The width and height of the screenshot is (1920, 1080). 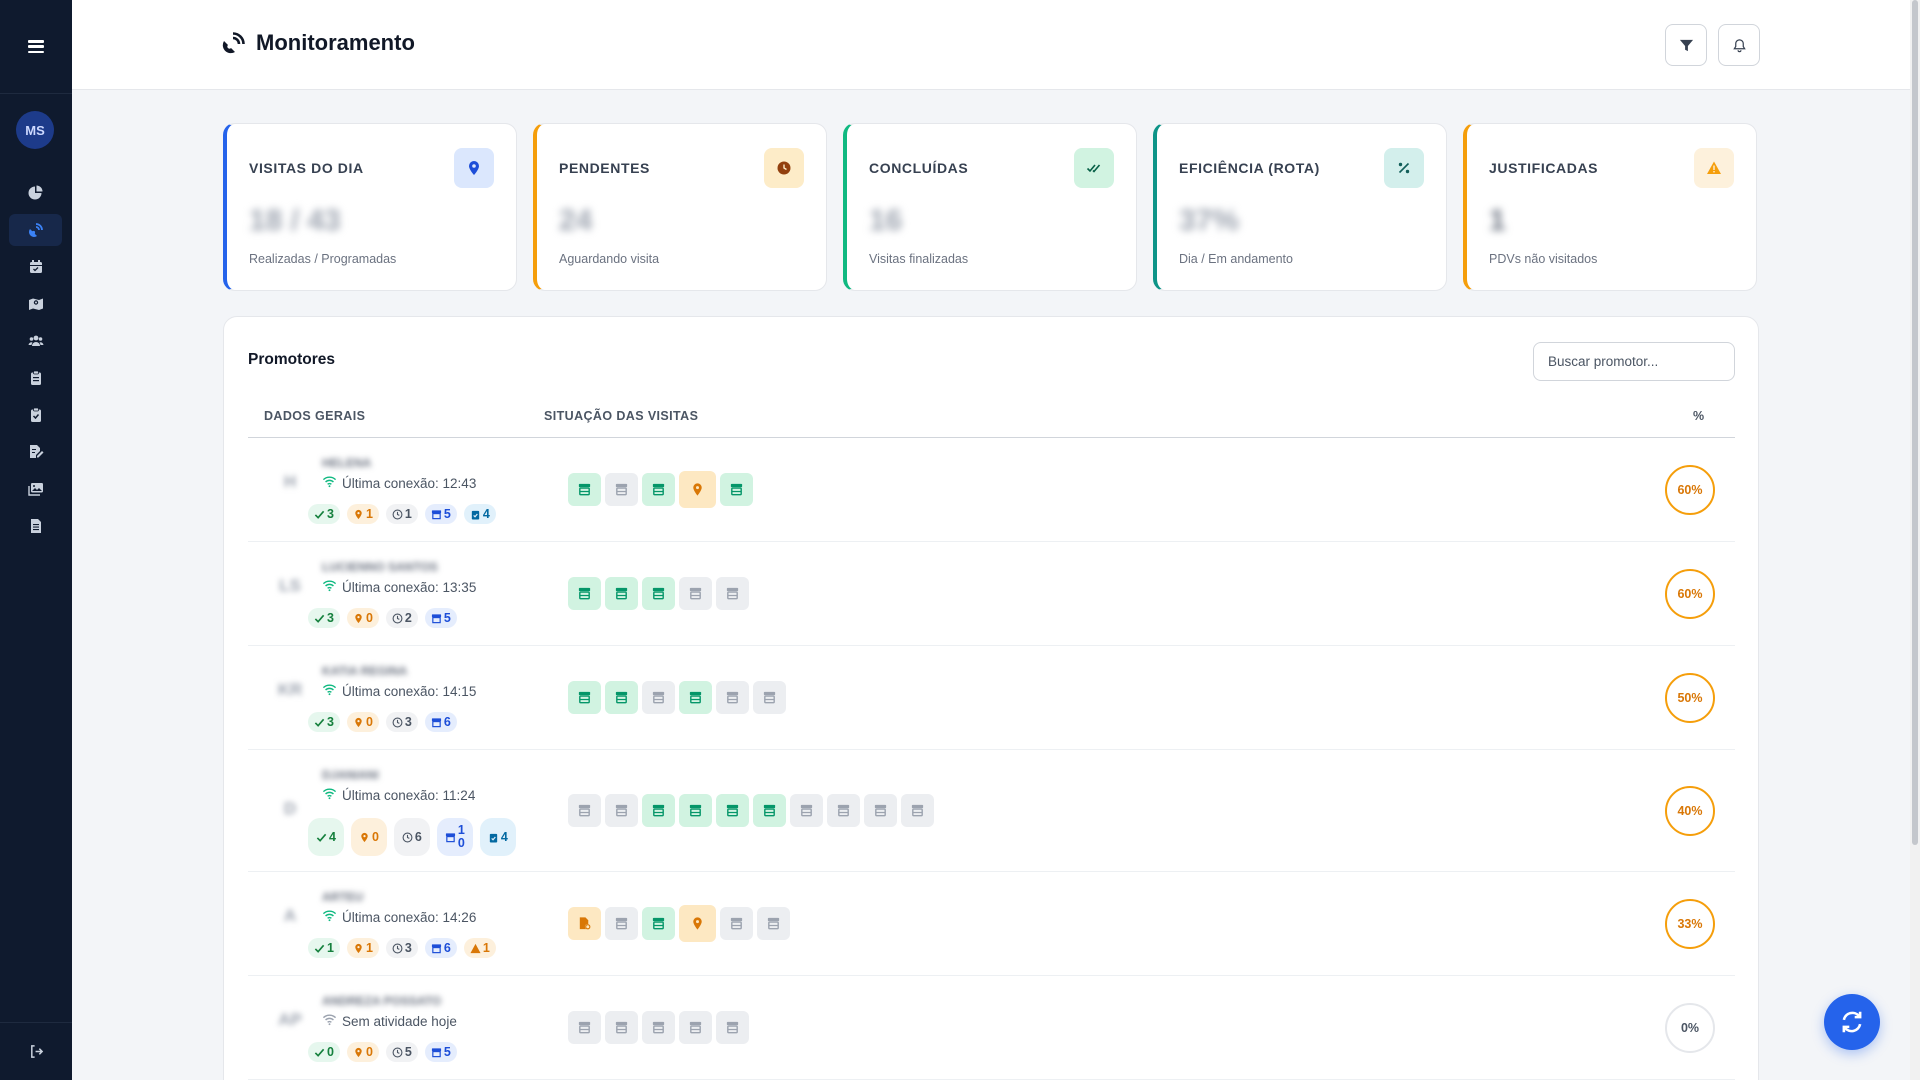 I want to click on page-scrollbar, so click(x=1915, y=540).